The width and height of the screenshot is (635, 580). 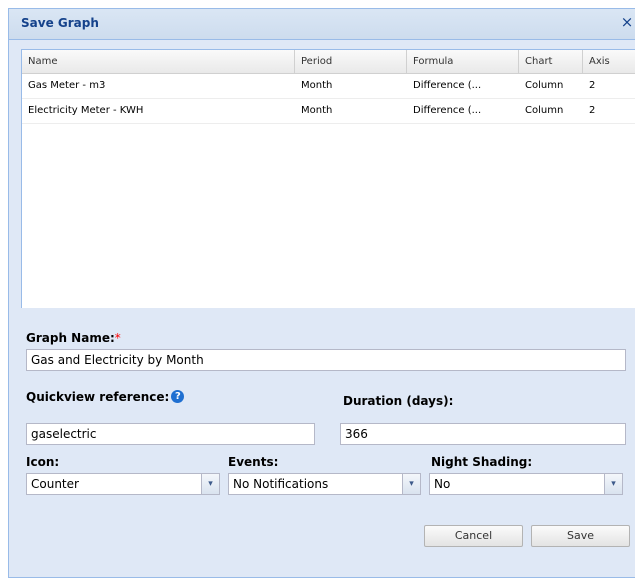 I want to click on dialog-title: Save Graph, so click(x=60, y=23).